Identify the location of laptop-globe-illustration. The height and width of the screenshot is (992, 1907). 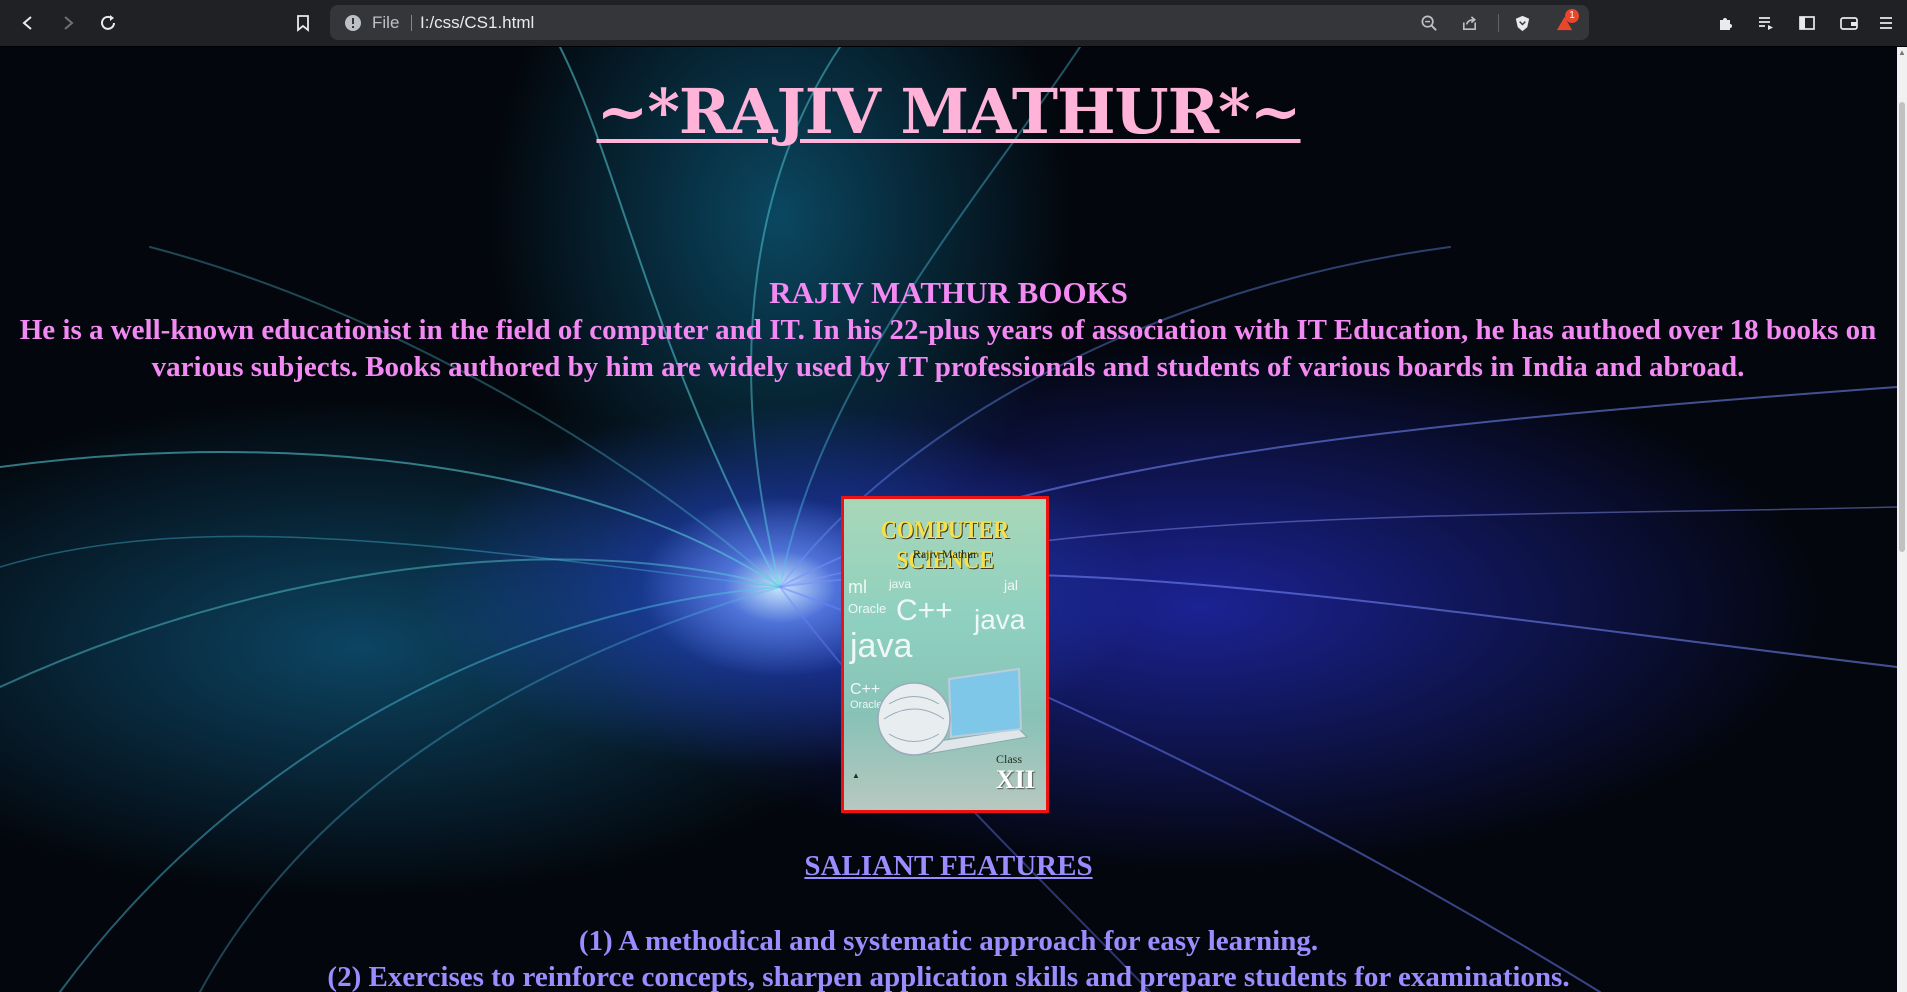
(953, 711).